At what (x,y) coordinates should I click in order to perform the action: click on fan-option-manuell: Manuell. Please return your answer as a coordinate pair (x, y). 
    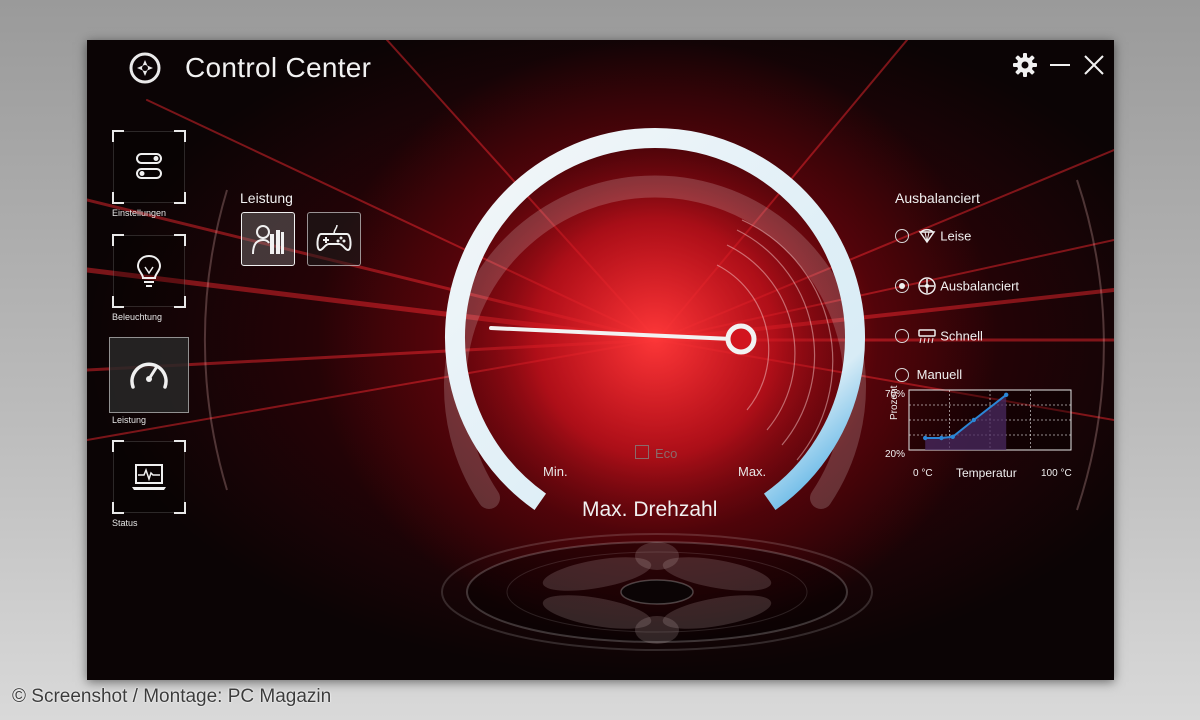
    Looking at the image, I should click on (928, 374).